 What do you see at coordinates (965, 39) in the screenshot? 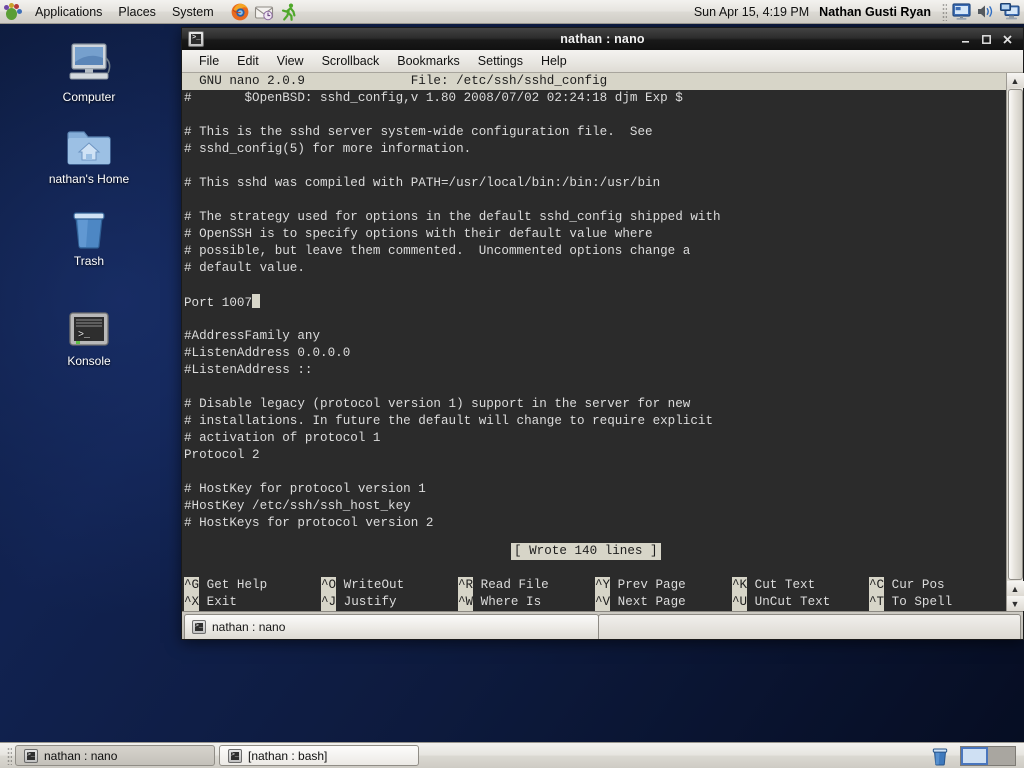
I see `minimize-icon` at bounding box center [965, 39].